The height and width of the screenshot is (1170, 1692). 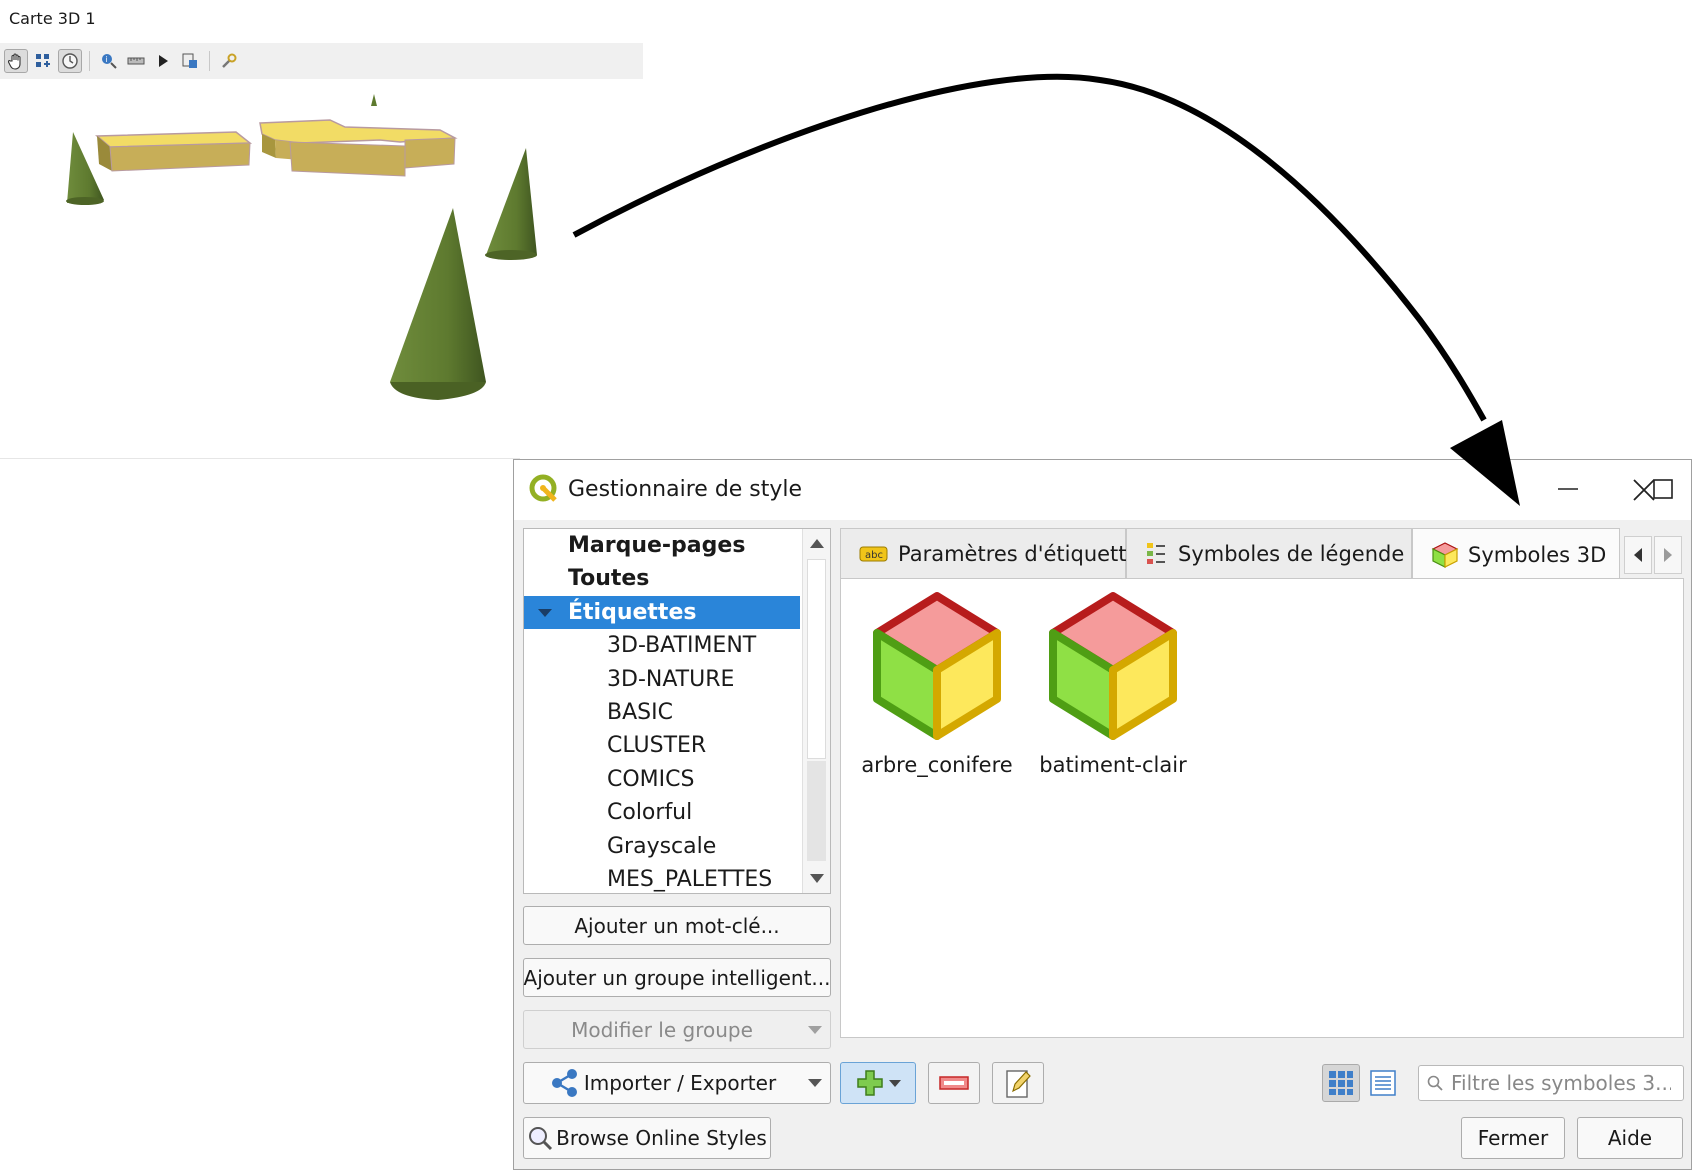 I want to click on expand-caret-icon, so click(x=545, y=612).